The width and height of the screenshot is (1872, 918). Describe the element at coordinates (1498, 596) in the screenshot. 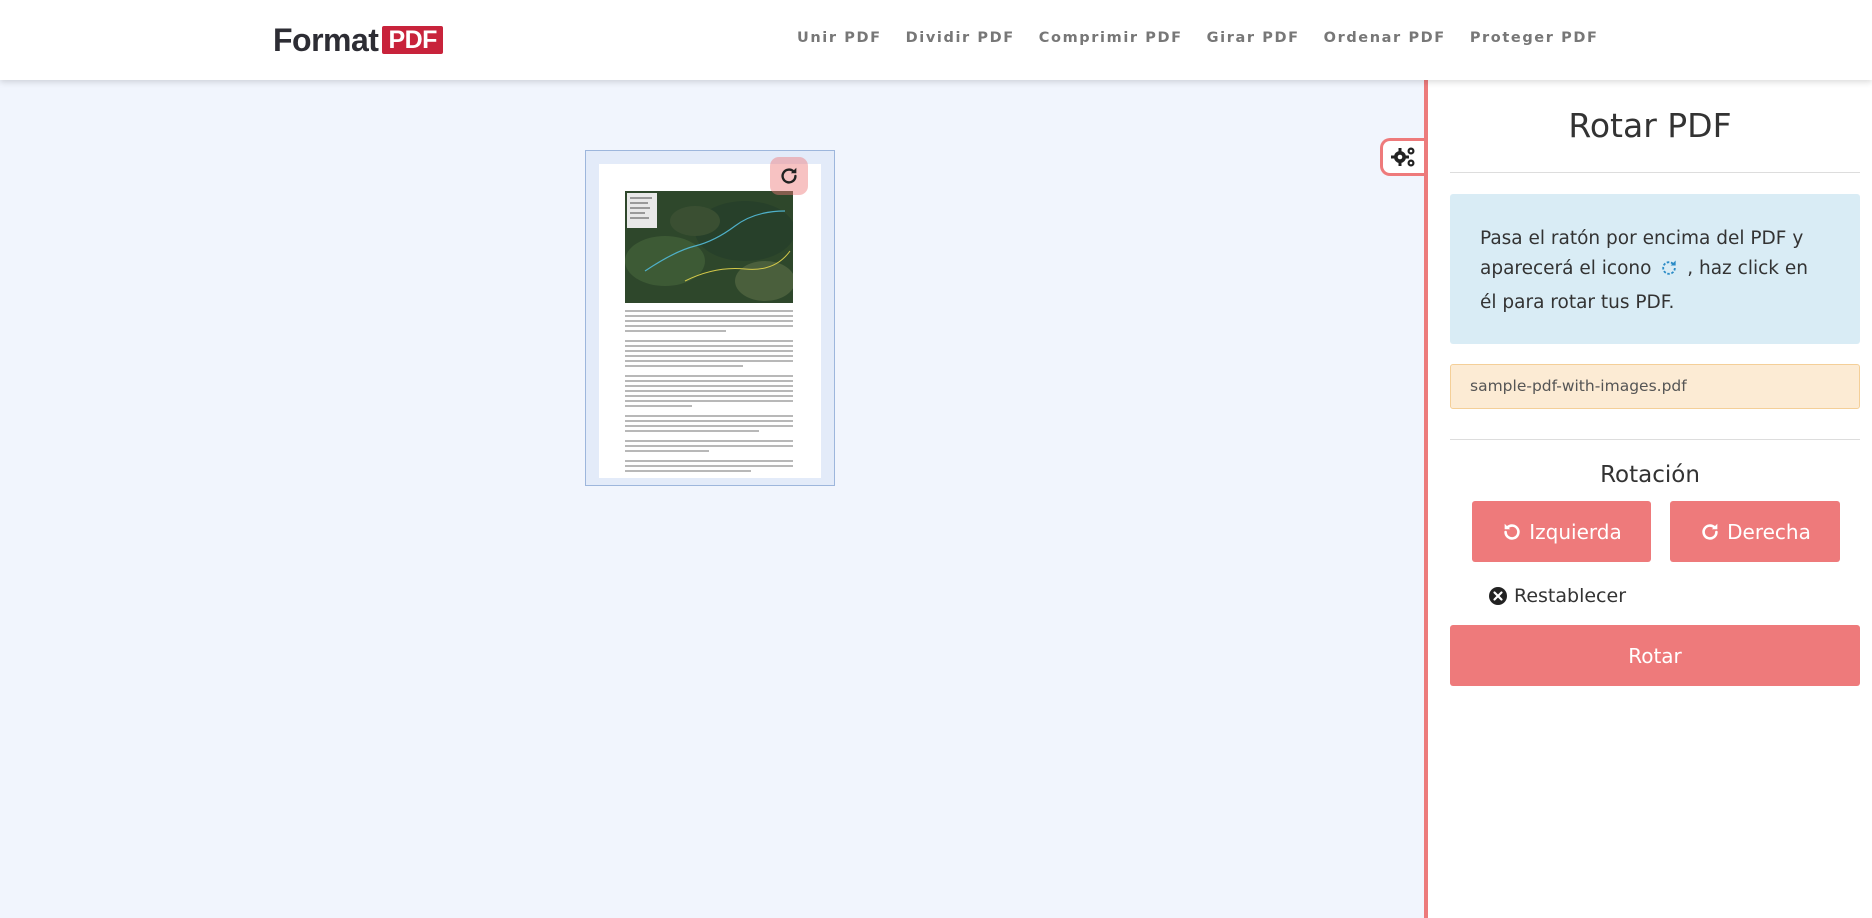

I see `circle-x-icon` at that location.